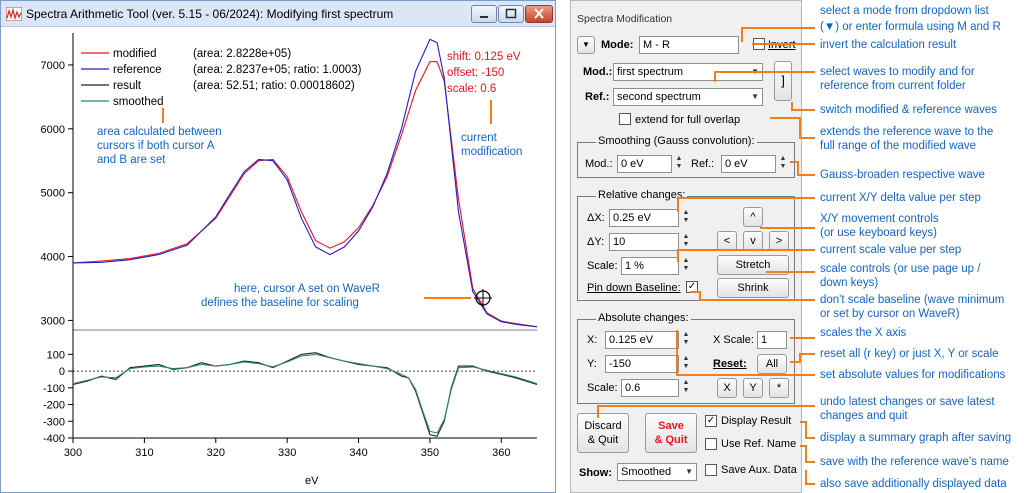 The height and width of the screenshot is (493, 1024). I want to click on arrow-pin-baseline, so click(752, 296).